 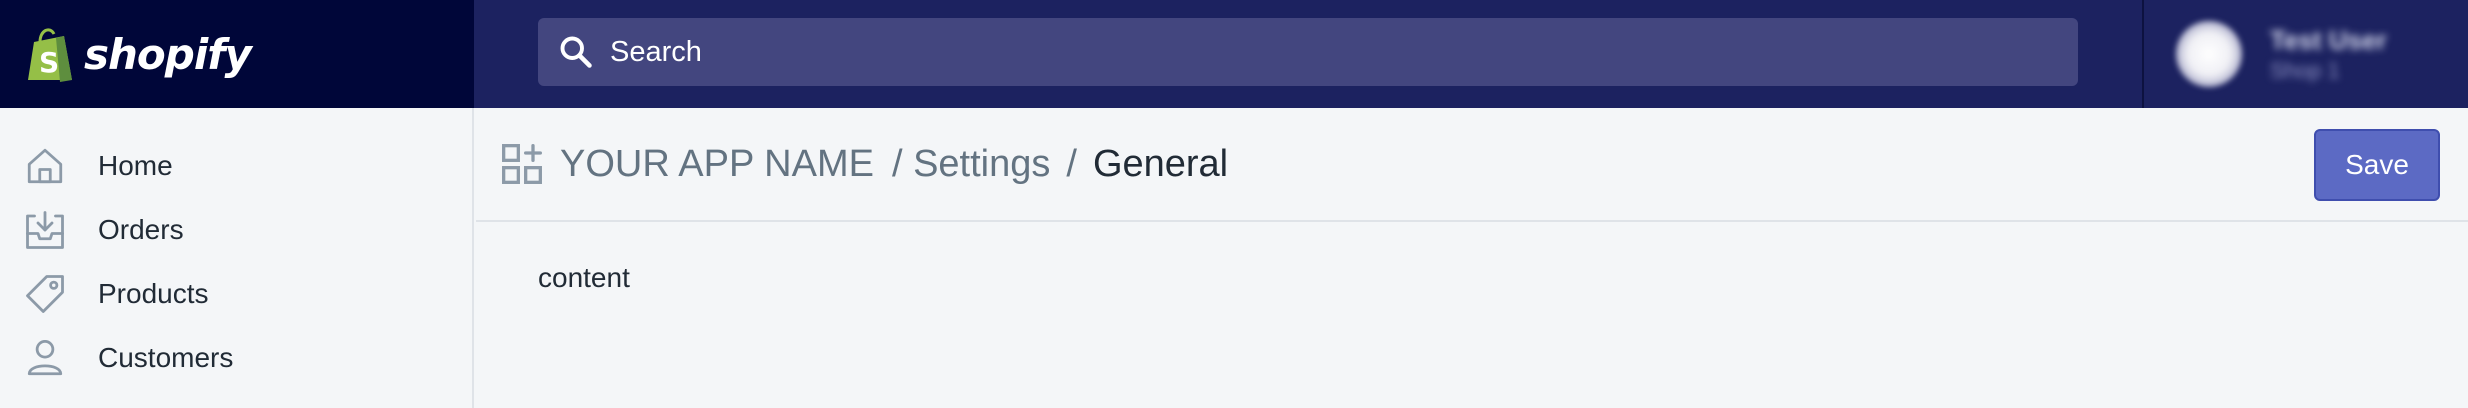 I want to click on user-info: Test User Shop 1, so click(x=2328, y=54).